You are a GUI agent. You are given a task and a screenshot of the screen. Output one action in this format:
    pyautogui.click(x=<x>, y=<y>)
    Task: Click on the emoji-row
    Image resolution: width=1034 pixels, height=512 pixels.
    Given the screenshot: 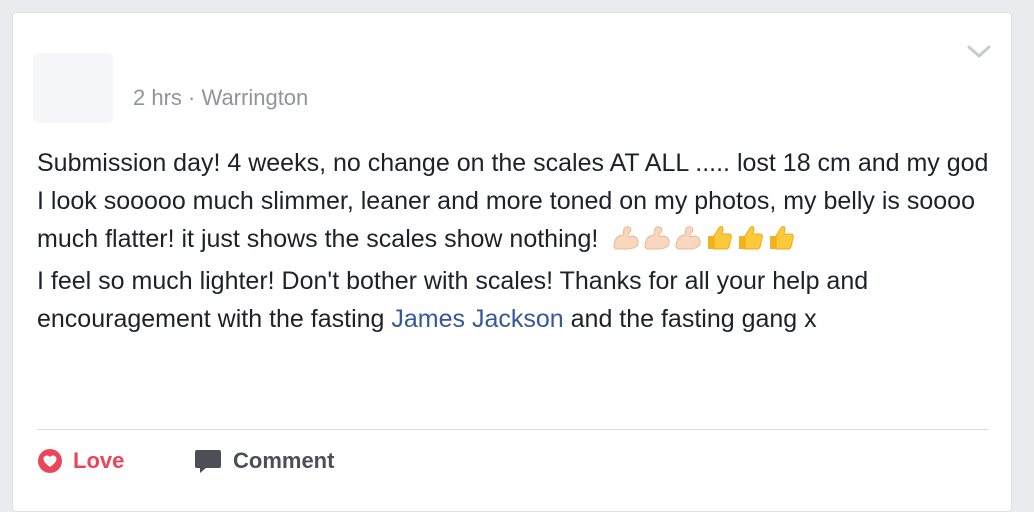 What is the action you would take?
    pyautogui.click(x=704, y=242)
    